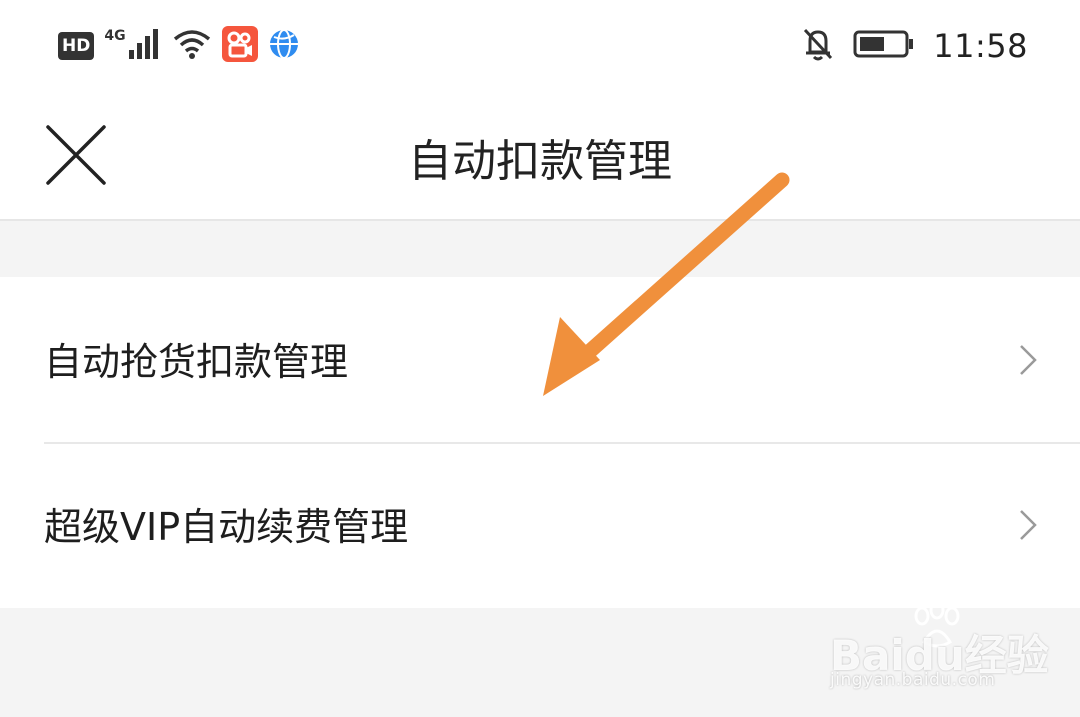 This screenshot has width=1080, height=717. Describe the element at coordinates (239, 46) in the screenshot. I see `kuaishou-app-icon` at that location.